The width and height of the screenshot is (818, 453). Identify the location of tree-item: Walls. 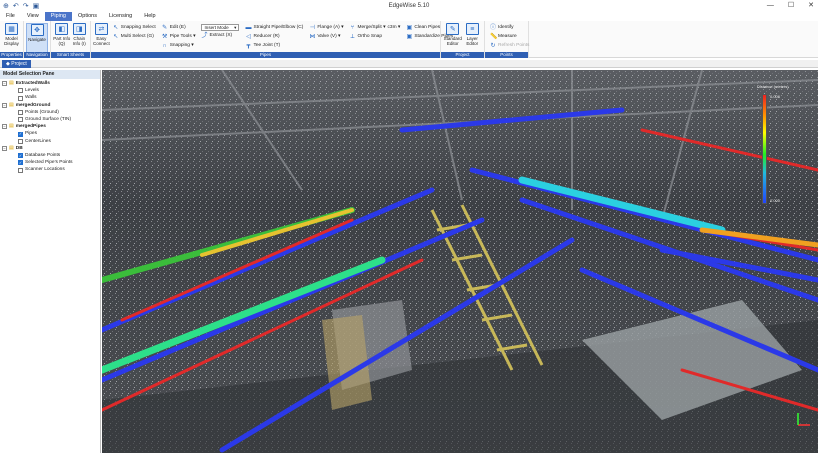
(51, 97).